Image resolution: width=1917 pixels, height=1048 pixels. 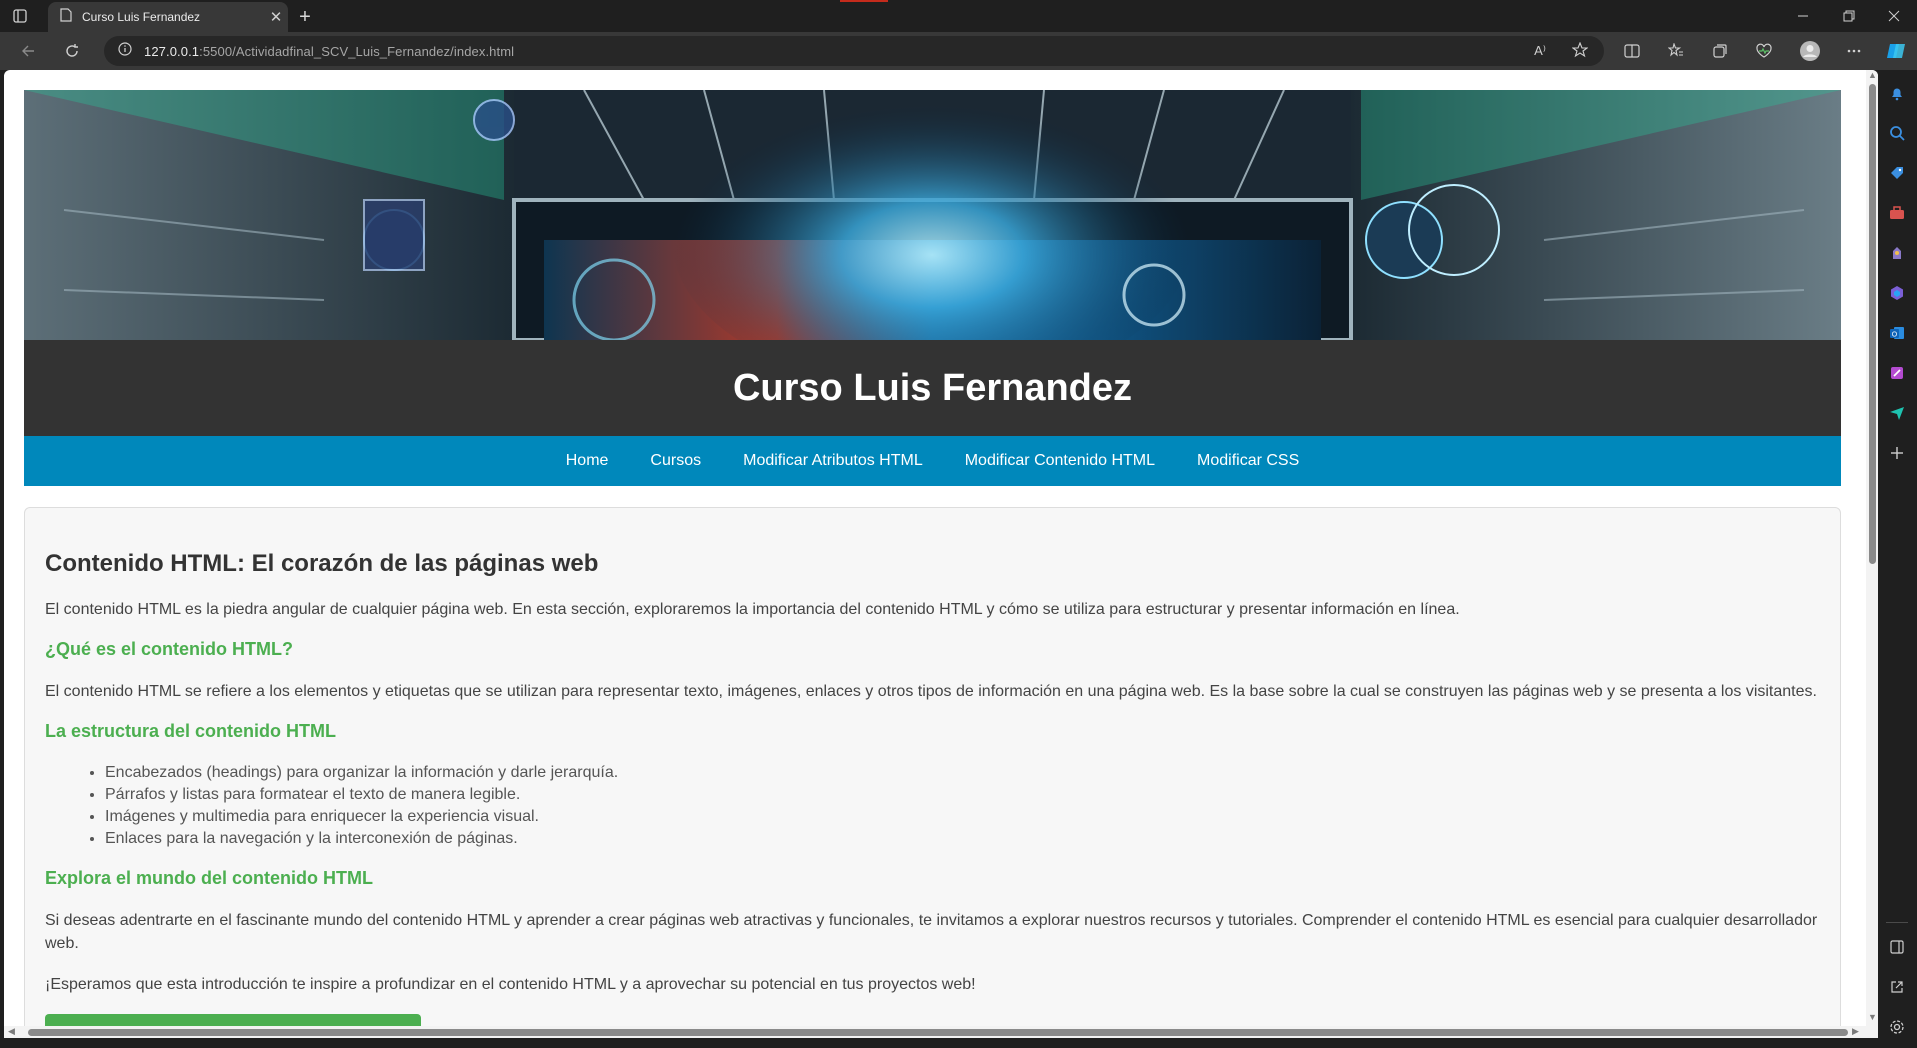 What do you see at coordinates (1872, 1017) in the screenshot?
I see `scroll-down-icon: ▼` at bounding box center [1872, 1017].